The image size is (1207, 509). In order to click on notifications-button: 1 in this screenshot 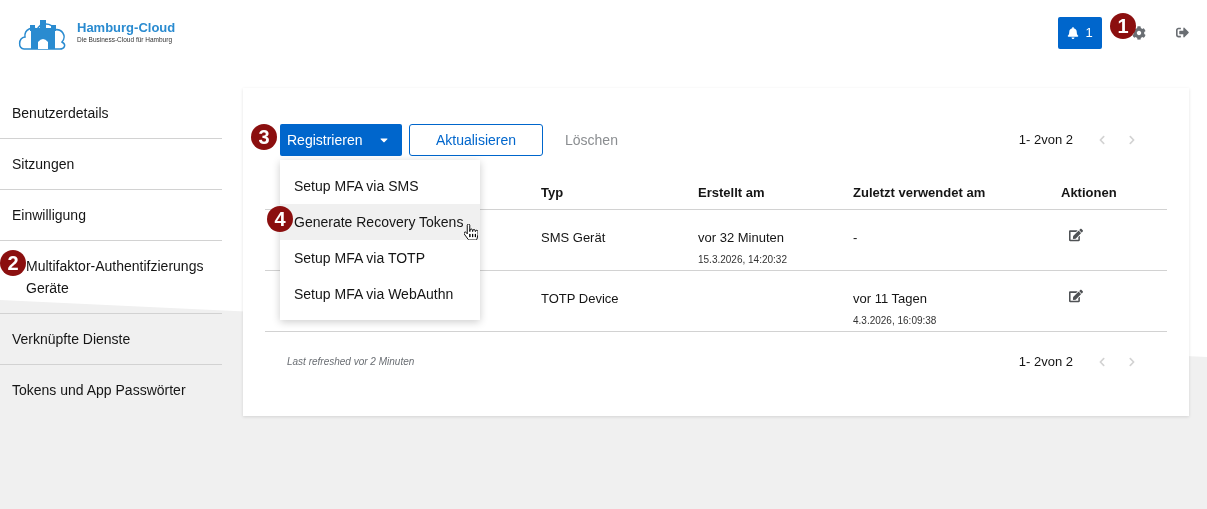, I will do `click(1080, 32)`.